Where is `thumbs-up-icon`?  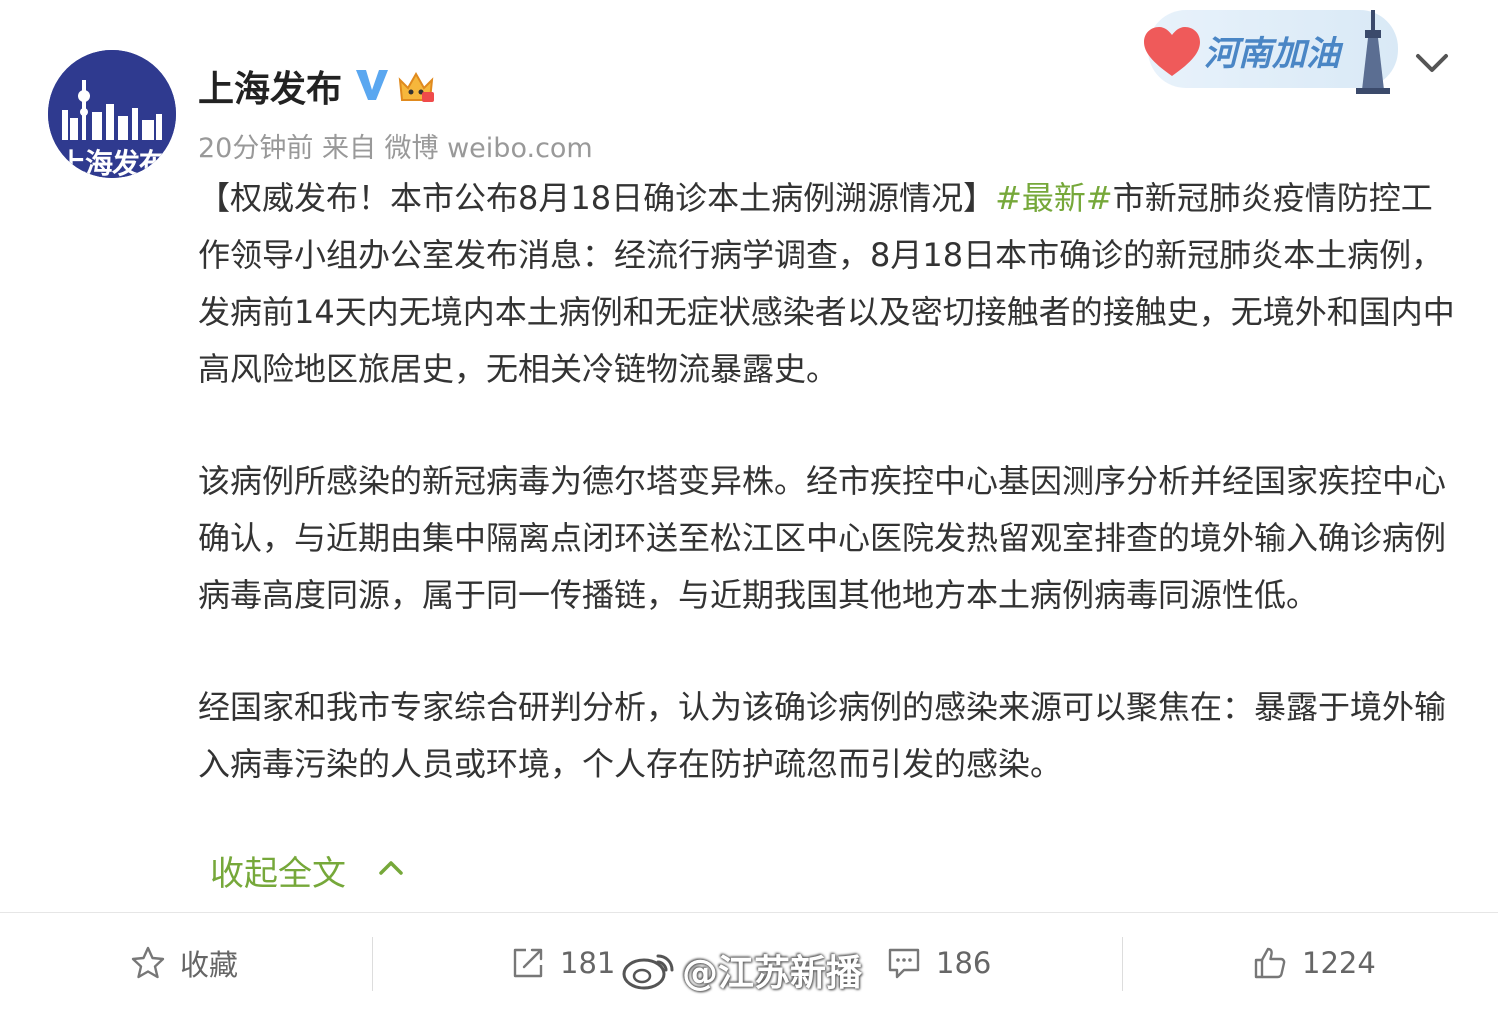
thumbs-up-icon is located at coordinates (1270, 963).